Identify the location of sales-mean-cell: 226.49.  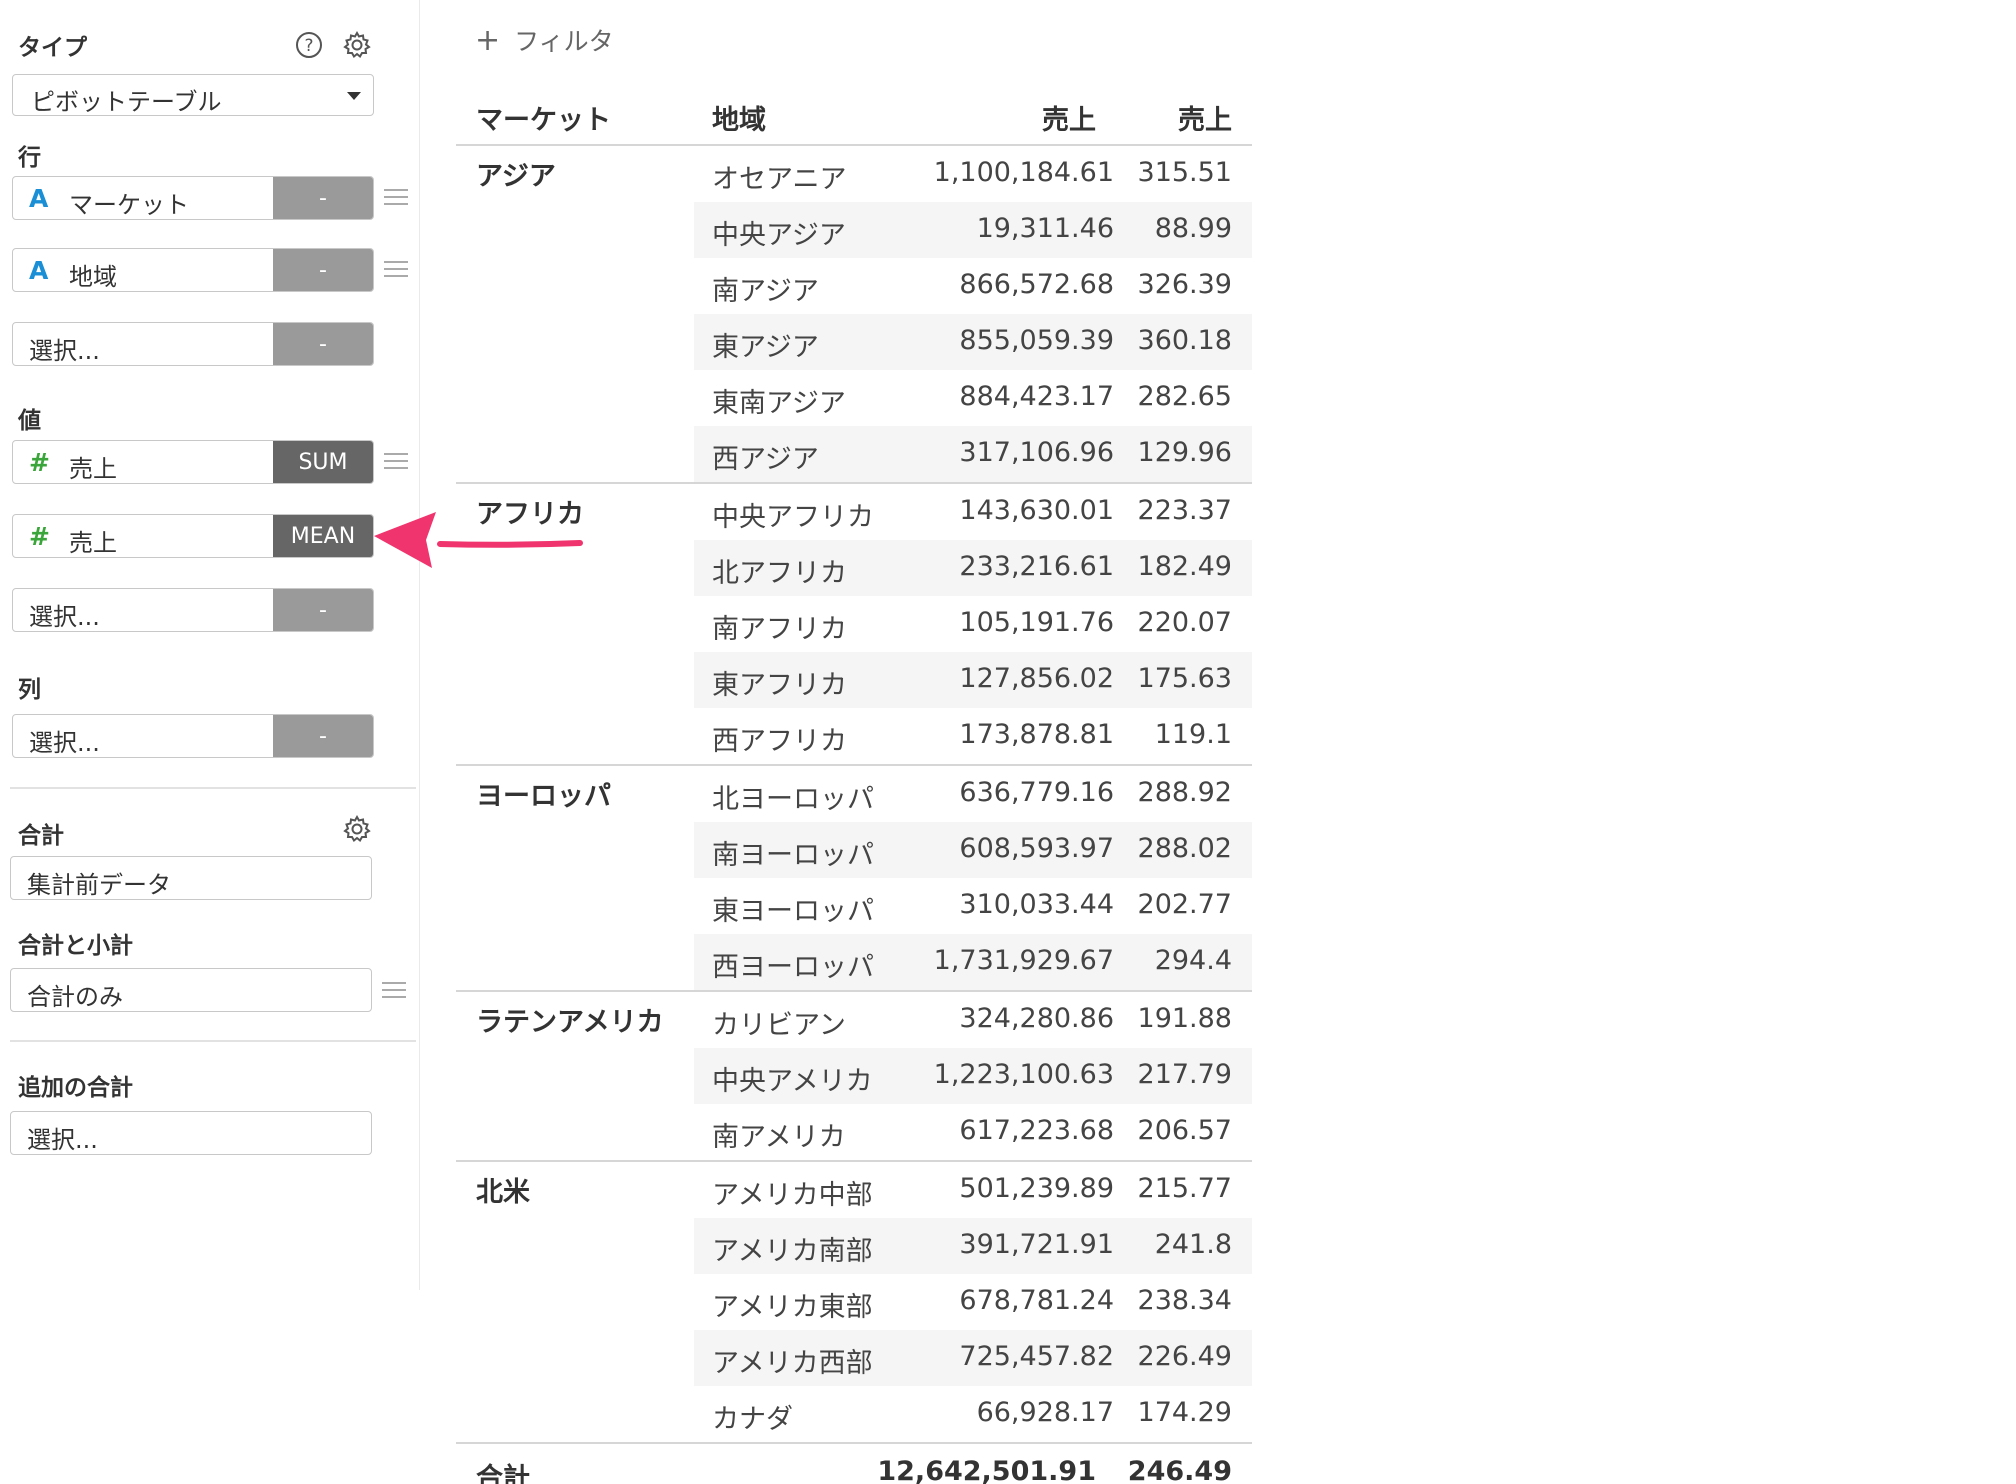
(1184, 1356).